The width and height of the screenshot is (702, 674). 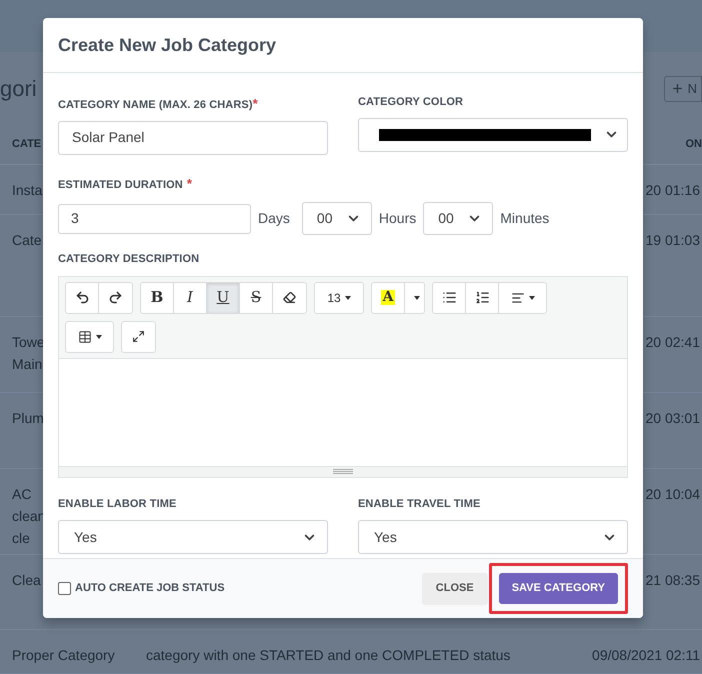 I want to click on redo-button, so click(x=115, y=297).